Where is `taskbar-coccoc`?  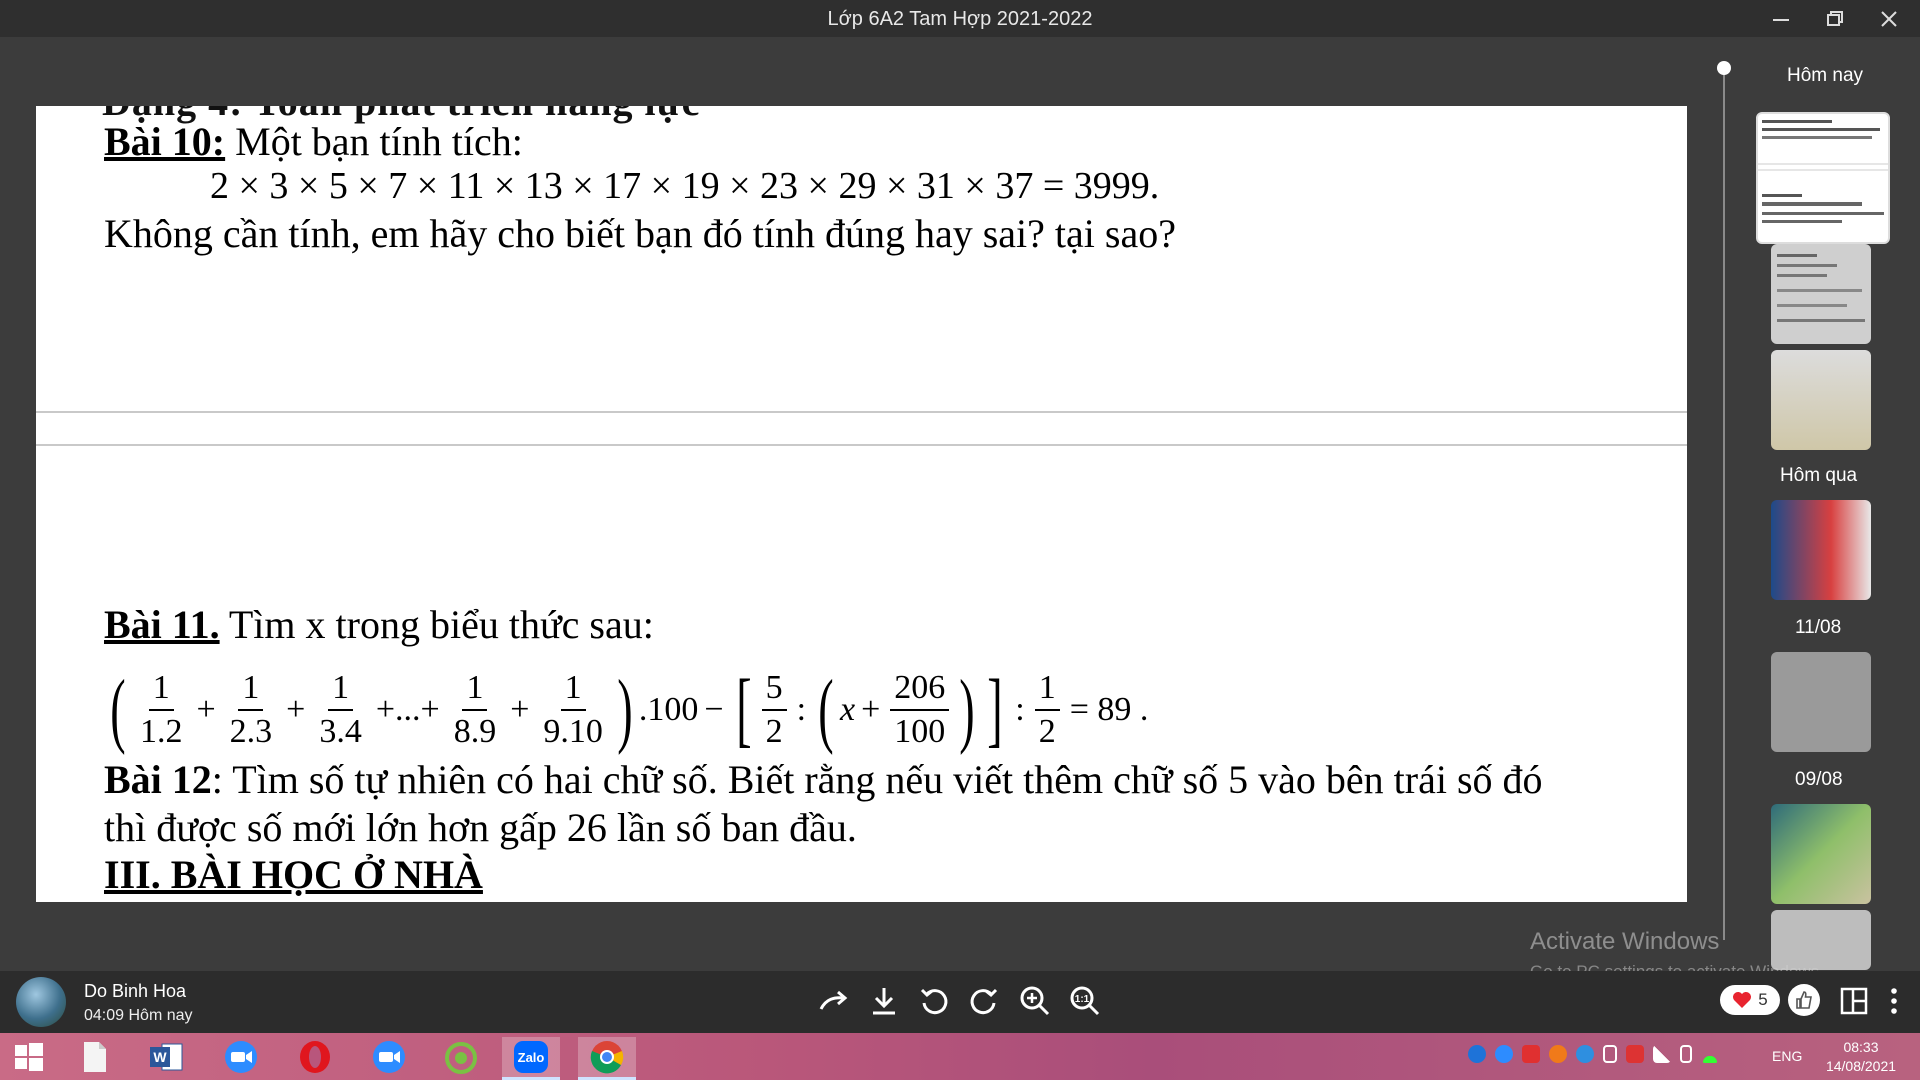 taskbar-coccoc is located at coordinates (461, 1057).